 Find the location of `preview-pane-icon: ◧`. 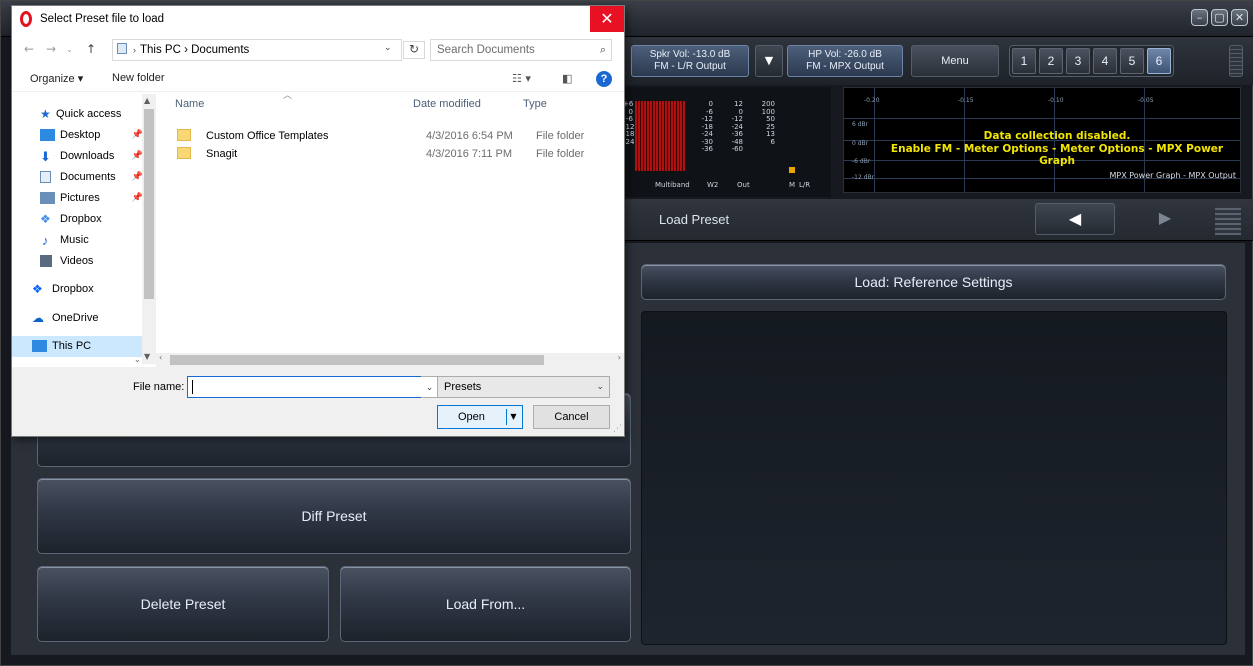

preview-pane-icon: ◧ is located at coordinates (567, 78).